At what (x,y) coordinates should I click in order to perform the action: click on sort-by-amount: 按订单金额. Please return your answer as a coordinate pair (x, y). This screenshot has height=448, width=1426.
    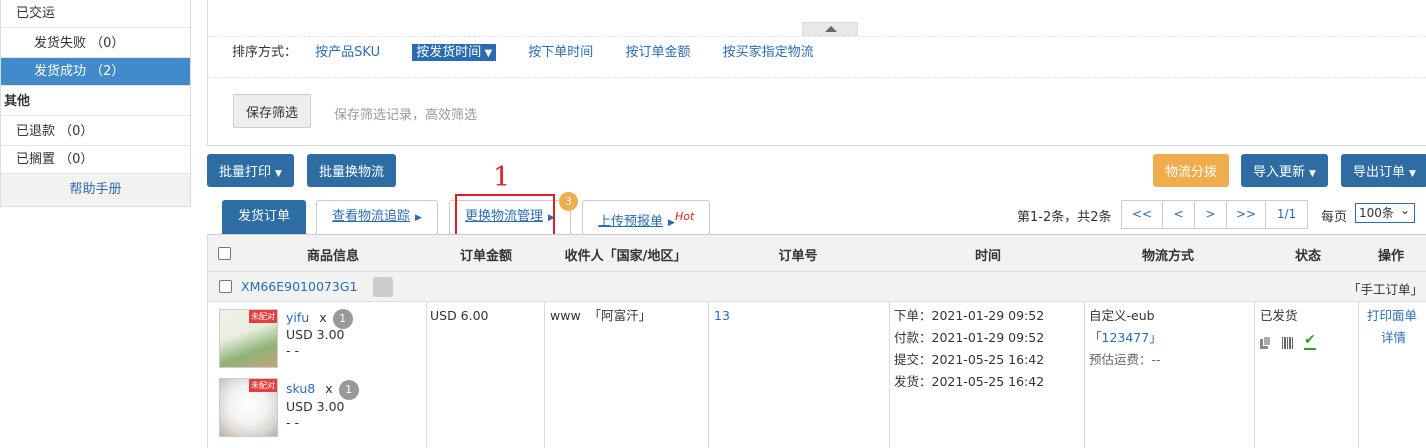
    Looking at the image, I should click on (657, 52).